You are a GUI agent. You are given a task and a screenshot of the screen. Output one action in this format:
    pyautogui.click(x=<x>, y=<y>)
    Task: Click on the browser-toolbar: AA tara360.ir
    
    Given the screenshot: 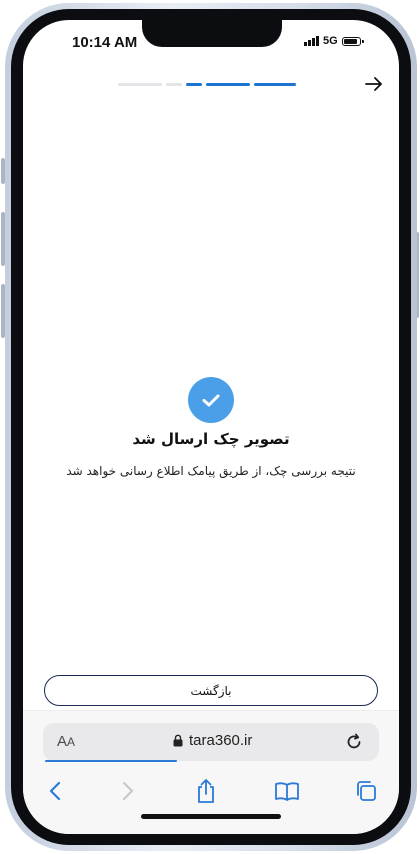 What is the action you would take?
    pyautogui.click(x=211, y=772)
    